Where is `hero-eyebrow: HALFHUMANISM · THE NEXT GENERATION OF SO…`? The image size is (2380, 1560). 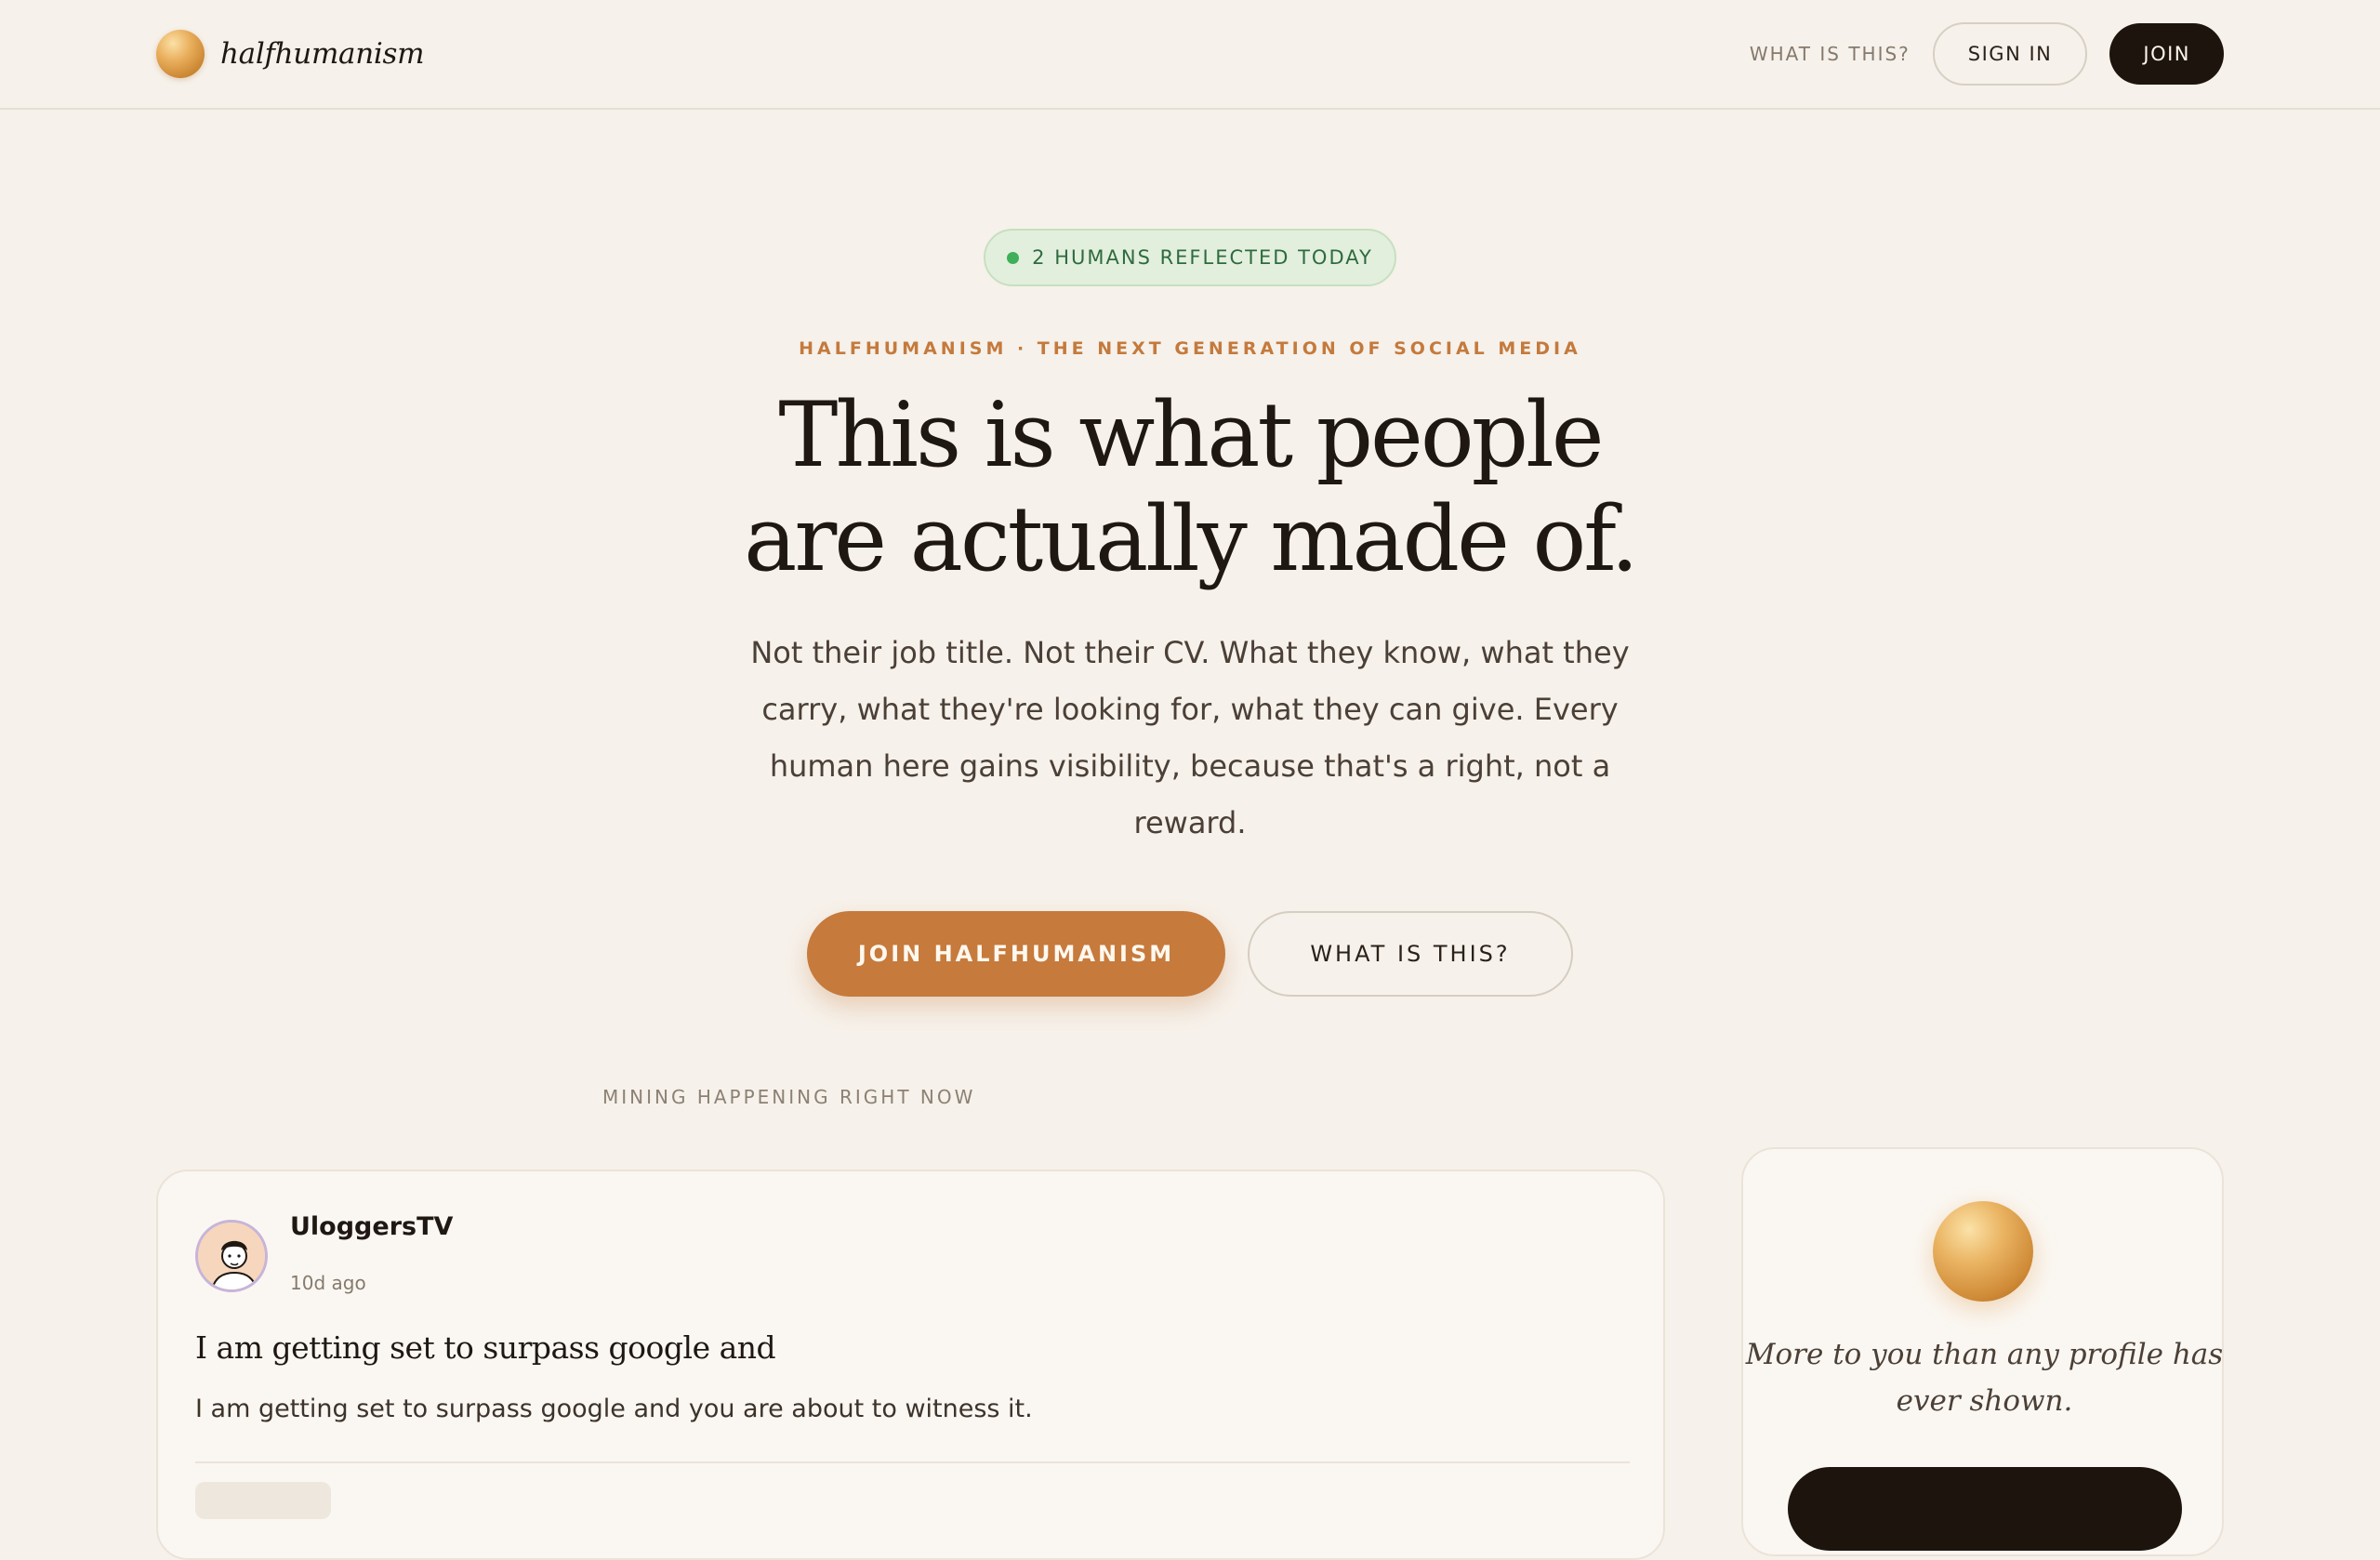 hero-eyebrow: HALFHUMANISM · THE NEXT GENERATION OF SO… is located at coordinates (1190, 348).